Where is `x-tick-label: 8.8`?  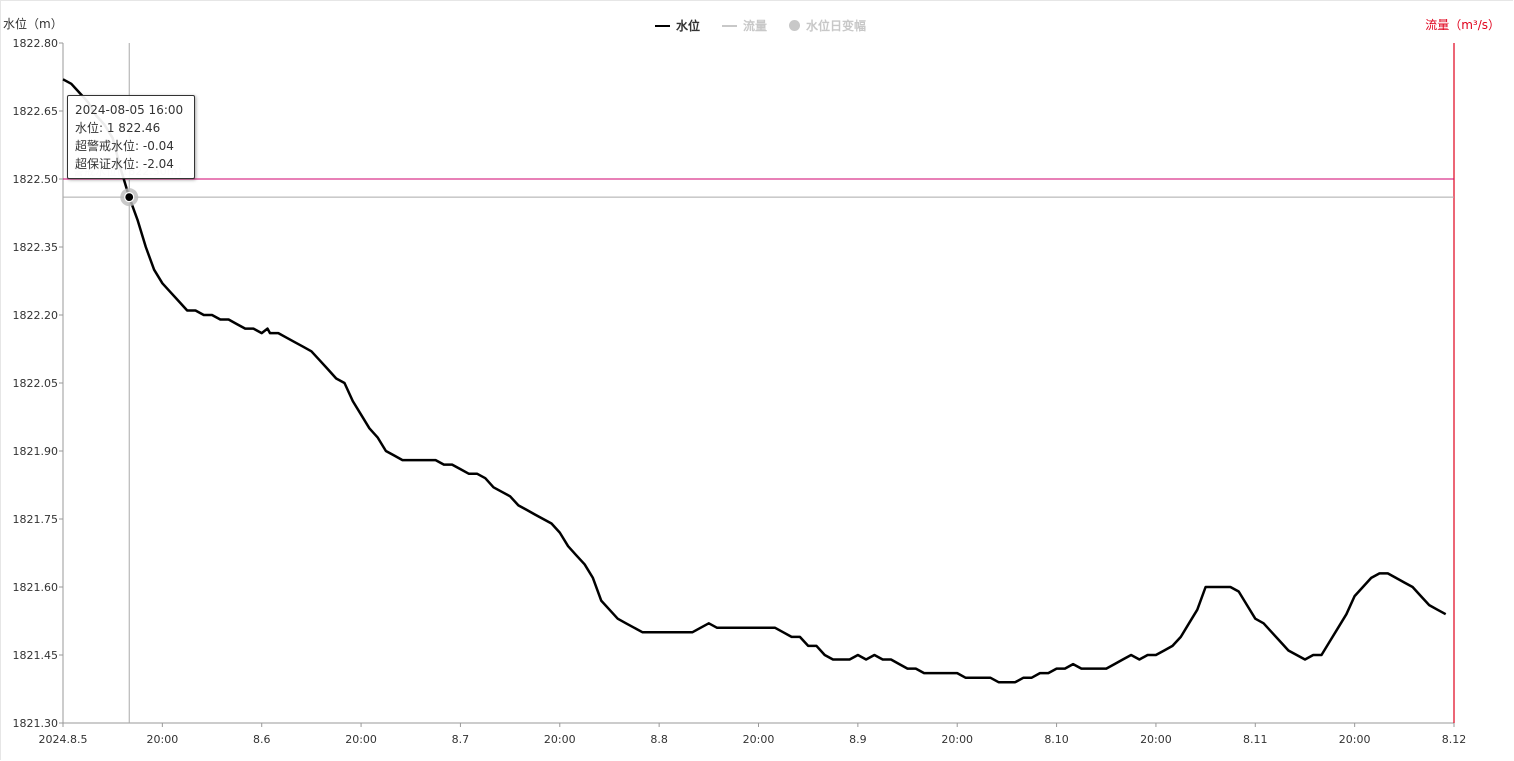
x-tick-label: 8.8 is located at coordinates (659, 739).